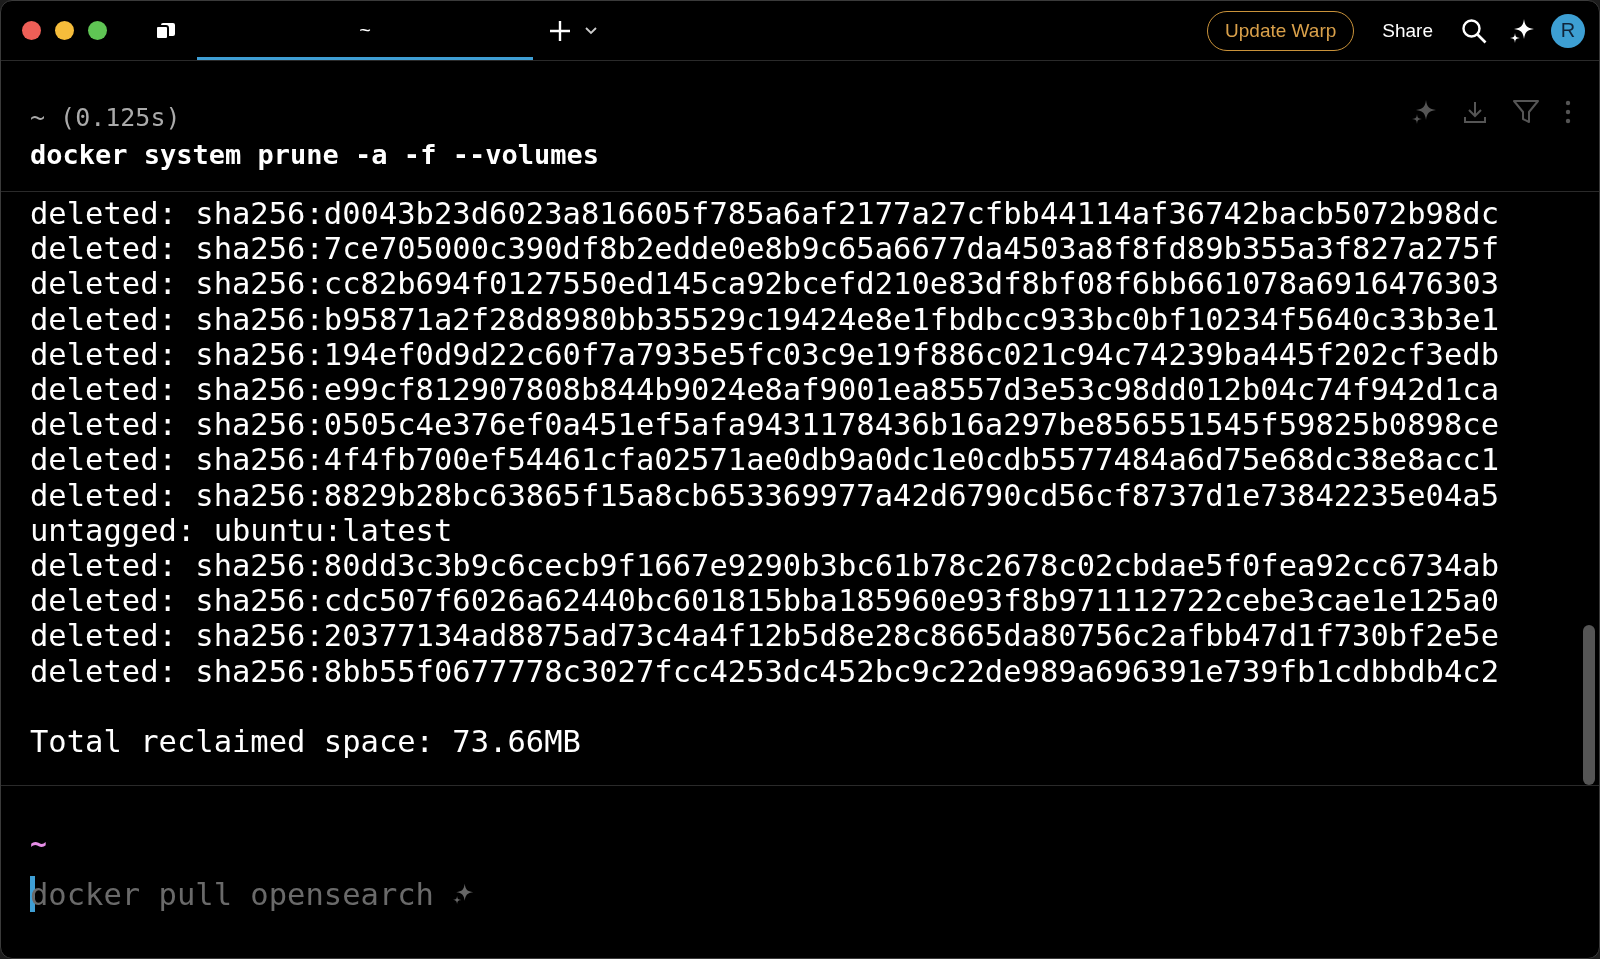  What do you see at coordinates (765, 354) in the screenshot?
I see `output-line: deleted: sha256:194ef0d9d22c60f7a7935e5fc03c9e19f886c021c94c74239ba445f202cf3edb` at bounding box center [765, 354].